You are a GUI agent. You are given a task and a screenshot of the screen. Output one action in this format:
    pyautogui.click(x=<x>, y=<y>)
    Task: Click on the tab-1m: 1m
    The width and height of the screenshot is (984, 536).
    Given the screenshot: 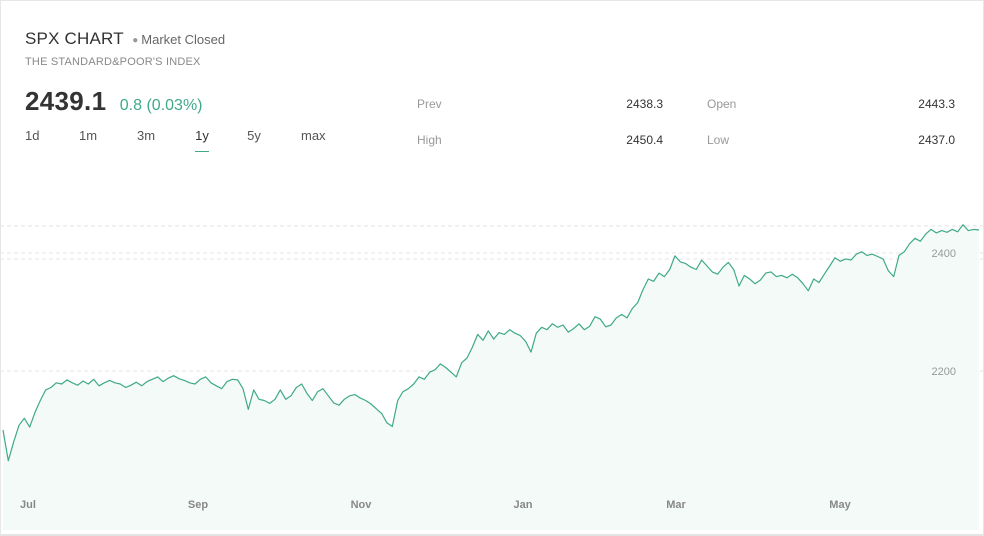 What is the action you would take?
    pyautogui.click(x=88, y=139)
    